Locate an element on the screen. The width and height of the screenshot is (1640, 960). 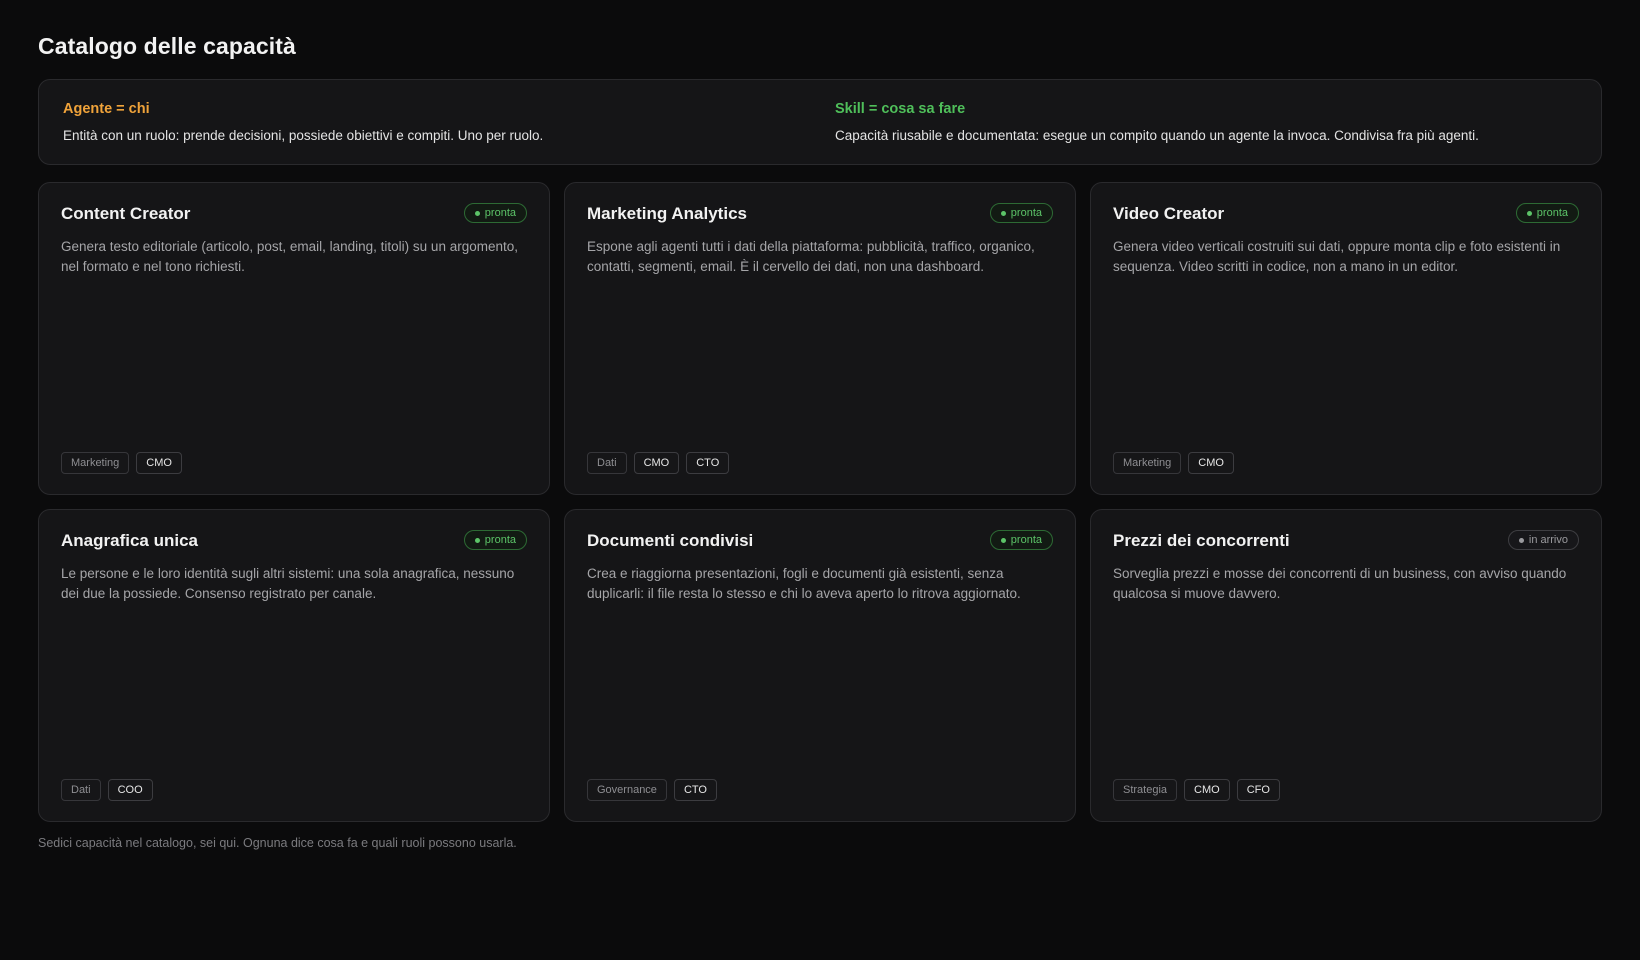
card-header: Marketing Analytics pronta is located at coordinates (820, 213).